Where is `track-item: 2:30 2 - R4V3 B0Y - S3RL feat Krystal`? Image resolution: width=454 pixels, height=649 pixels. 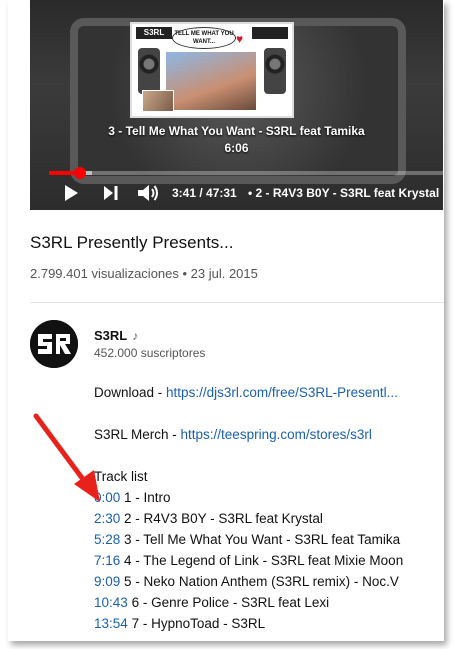 track-item: 2:30 2 - R4V3 B0Y - S3RL feat Krystal is located at coordinates (208, 518).